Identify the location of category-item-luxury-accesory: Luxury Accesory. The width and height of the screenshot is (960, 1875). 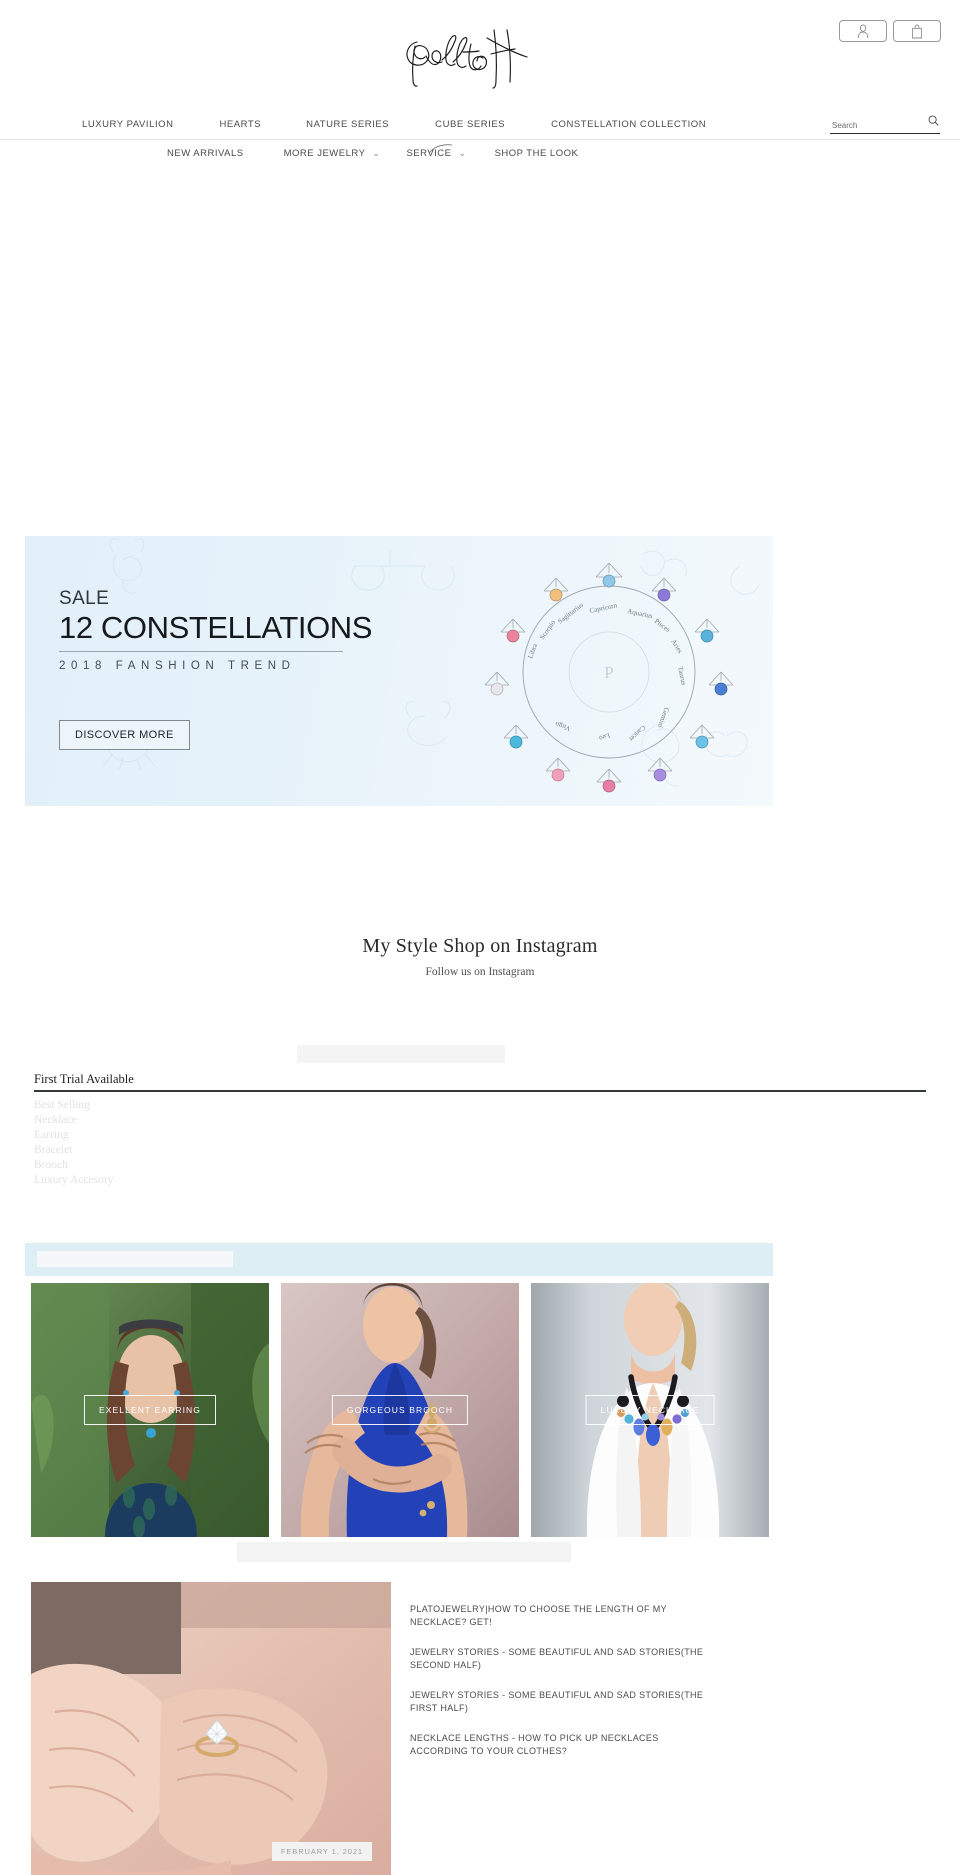
(480, 1180).